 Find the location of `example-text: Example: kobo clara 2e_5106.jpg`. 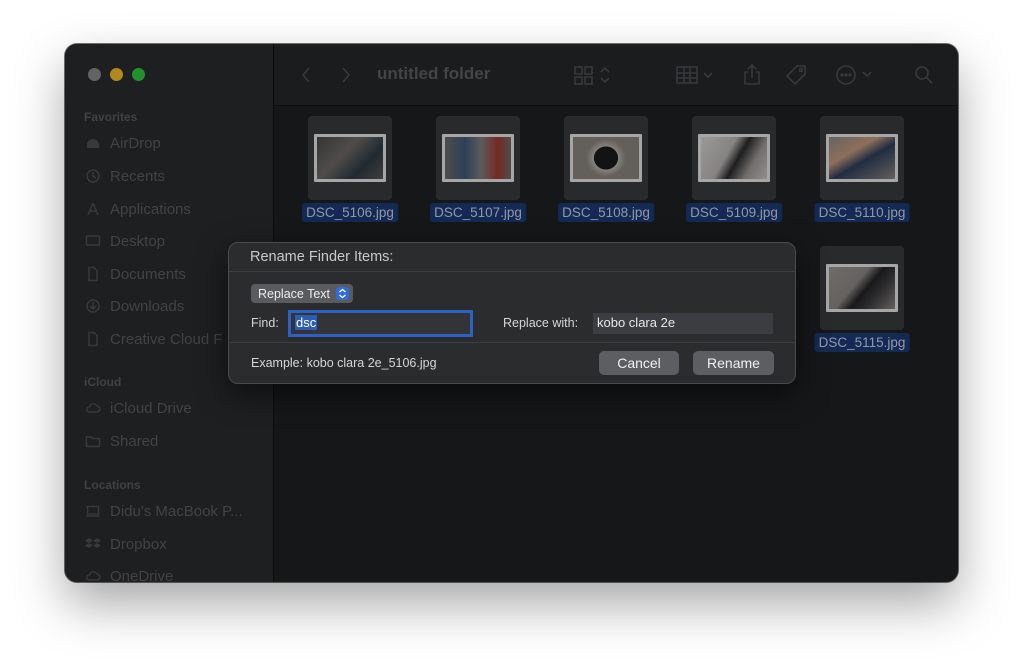

example-text: Example: kobo clara 2e_5106.jpg is located at coordinates (344, 363).